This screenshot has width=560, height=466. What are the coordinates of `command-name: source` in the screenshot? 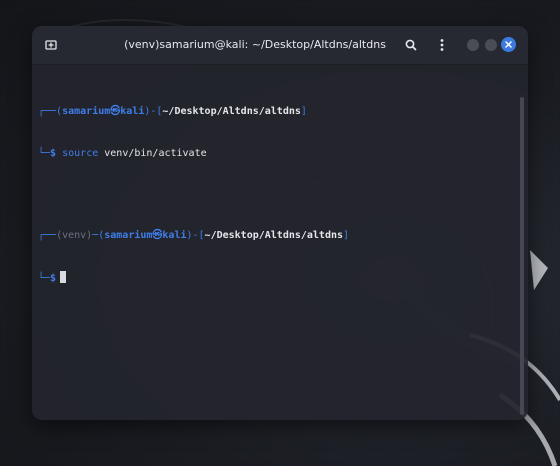 It's located at (80, 153).